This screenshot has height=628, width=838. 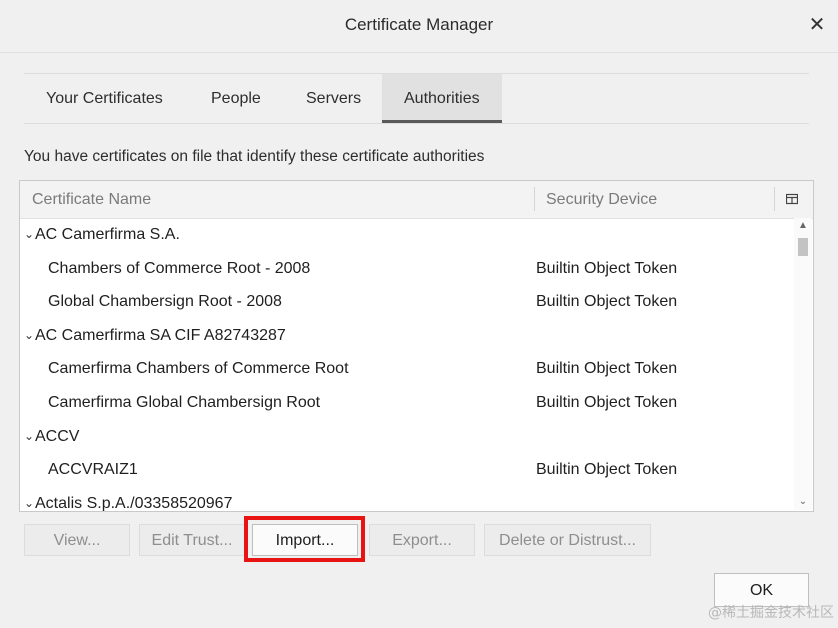 I want to click on close-button: ✕, so click(x=817, y=25).